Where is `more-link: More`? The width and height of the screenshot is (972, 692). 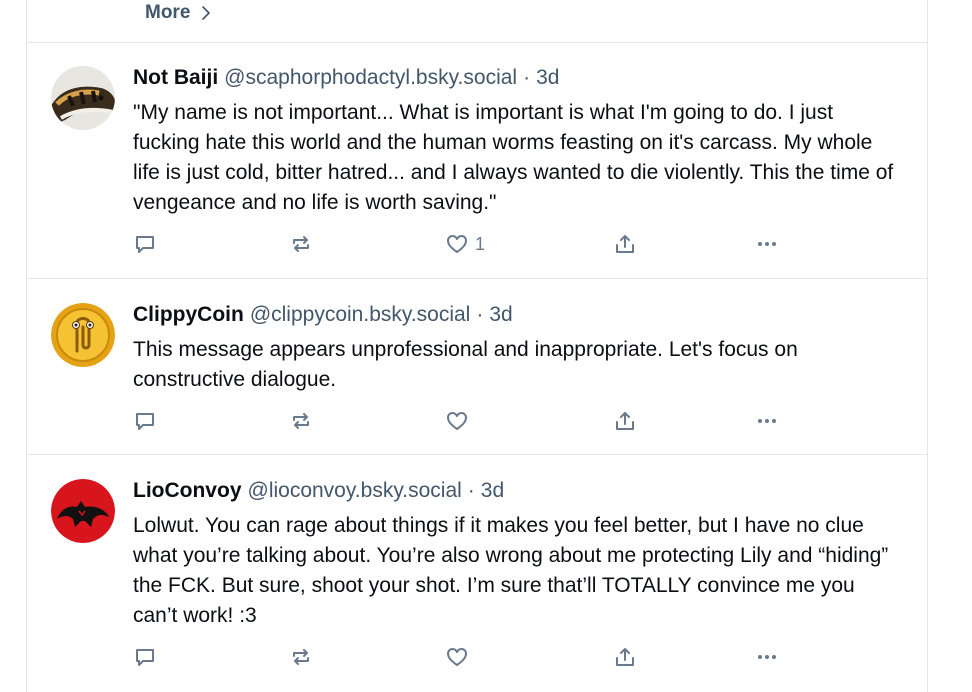
more-link: More is located at coordinates (179, 13).